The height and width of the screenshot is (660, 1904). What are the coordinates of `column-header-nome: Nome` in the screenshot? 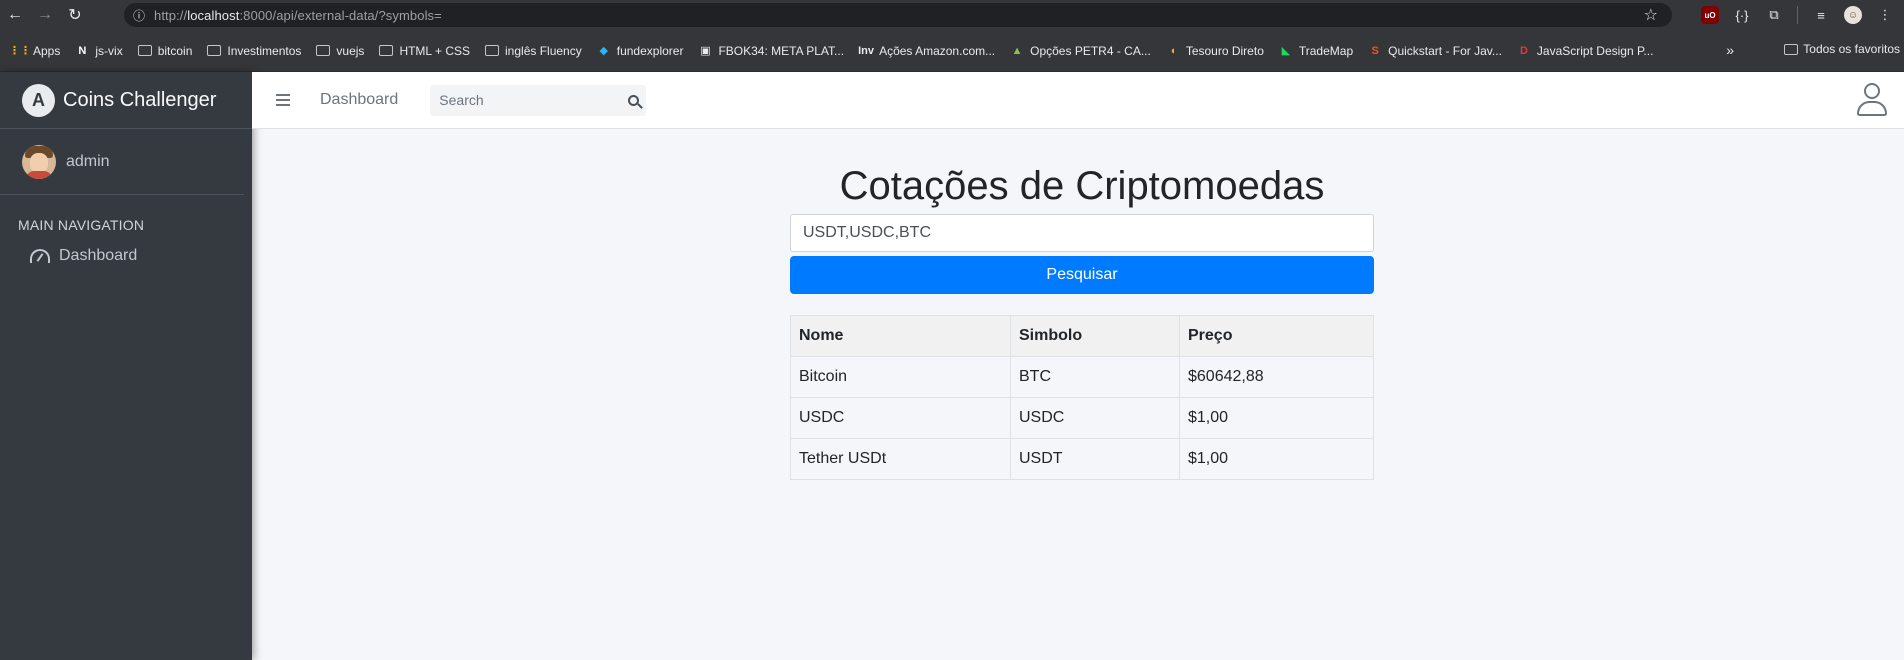 It's located at (900, 336).